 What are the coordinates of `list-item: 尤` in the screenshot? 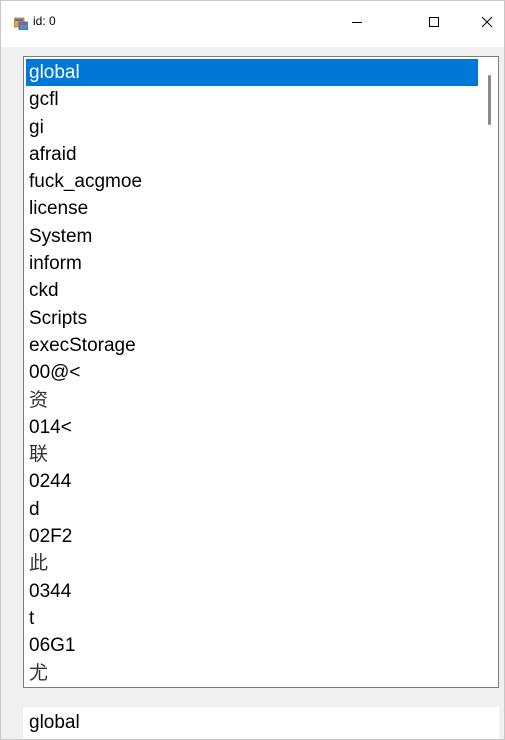 It's located at (252, 673).